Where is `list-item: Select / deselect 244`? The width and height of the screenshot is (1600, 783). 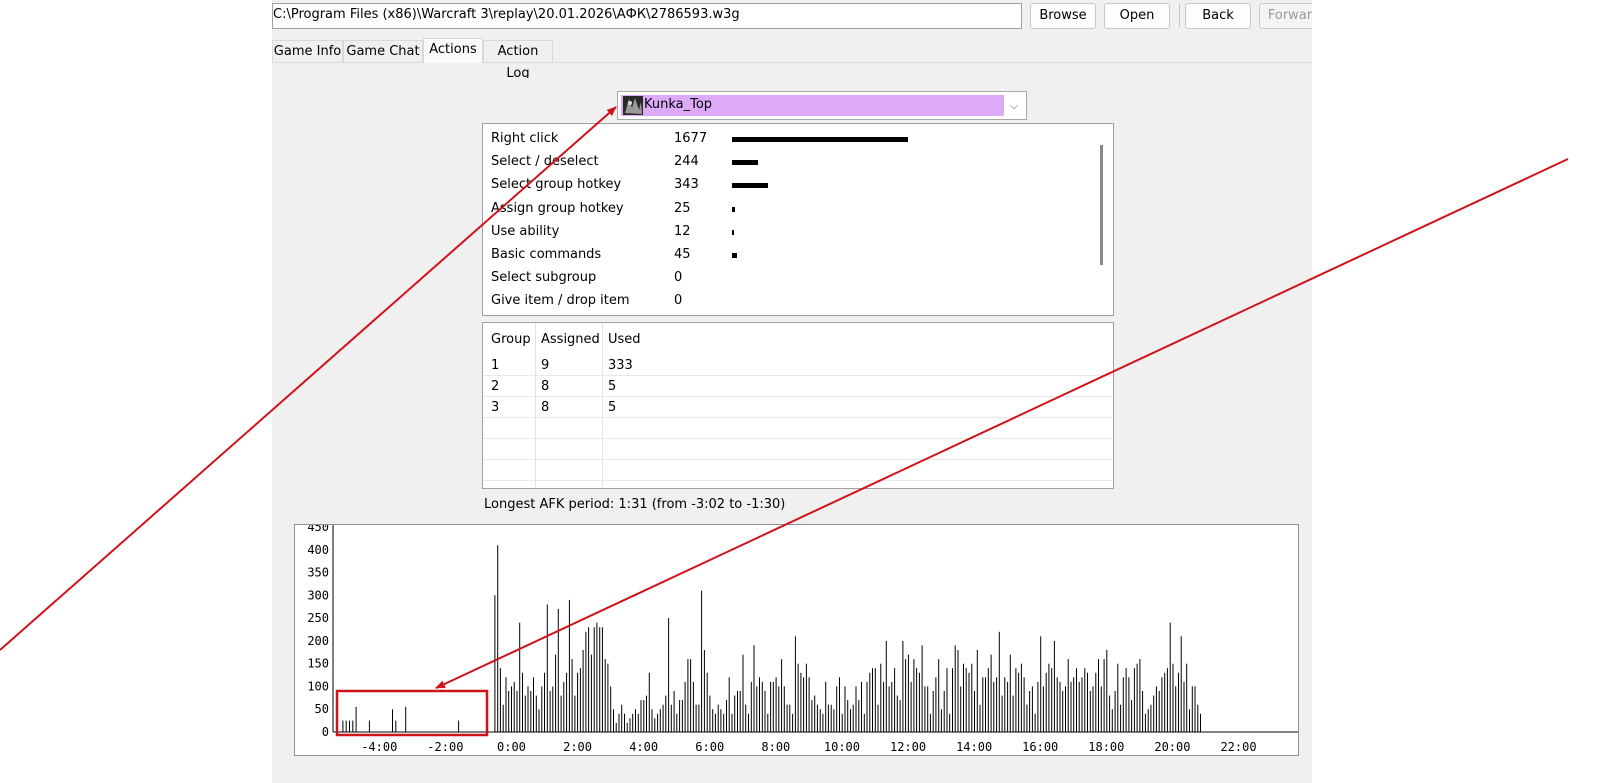 list-item: Select / deselect 244 is located at coordinates (791, 162).